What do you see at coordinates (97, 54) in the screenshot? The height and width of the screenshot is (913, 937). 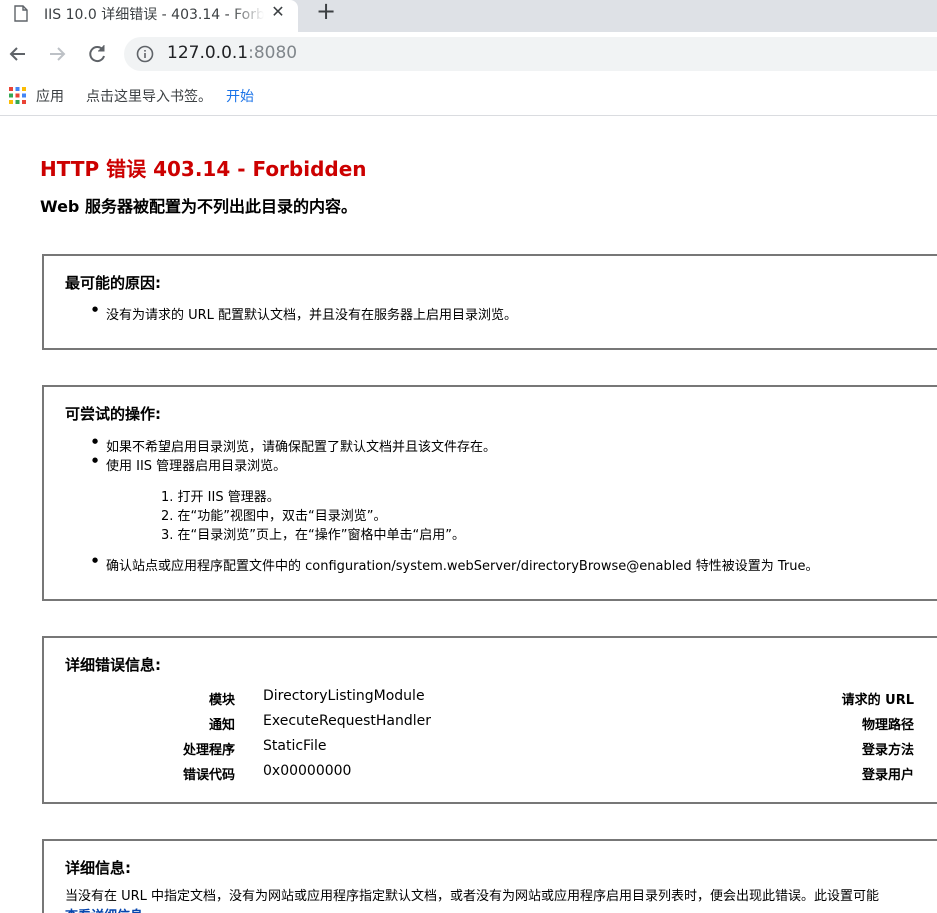 I see `reload-icon` at bounding box center [97, 54].